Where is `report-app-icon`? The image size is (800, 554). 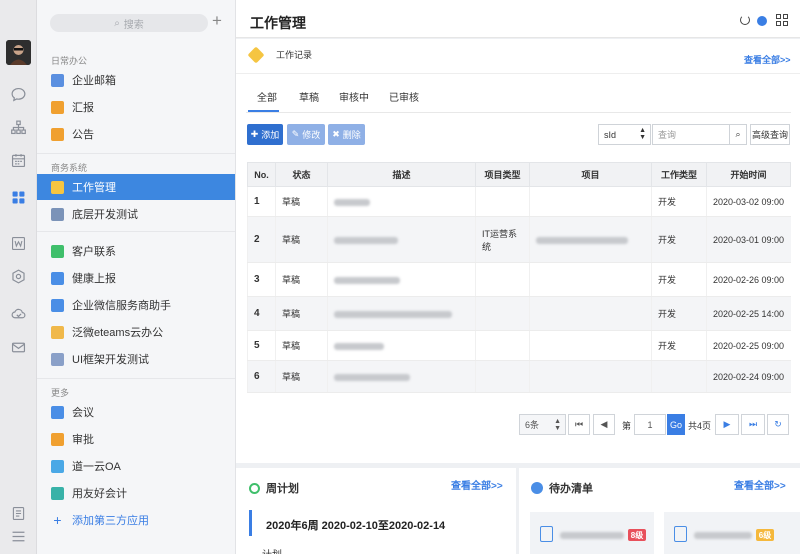 report-app-icon is located at coordinates (57, 107).